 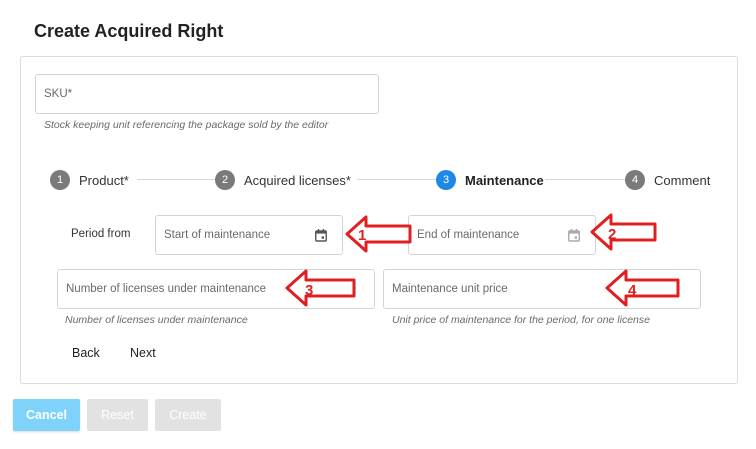 What do you see at coordinates (682, 180) in the screenshot?
I see `step-label: Comment` at bounding box center [682, 180].